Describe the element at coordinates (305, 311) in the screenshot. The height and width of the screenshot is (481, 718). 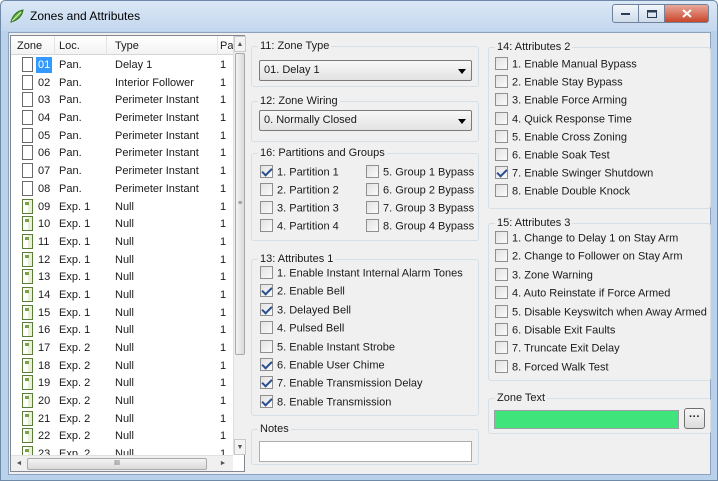
I see `attribute1-checkbox-3: 3. Delayed Bell` at that location.